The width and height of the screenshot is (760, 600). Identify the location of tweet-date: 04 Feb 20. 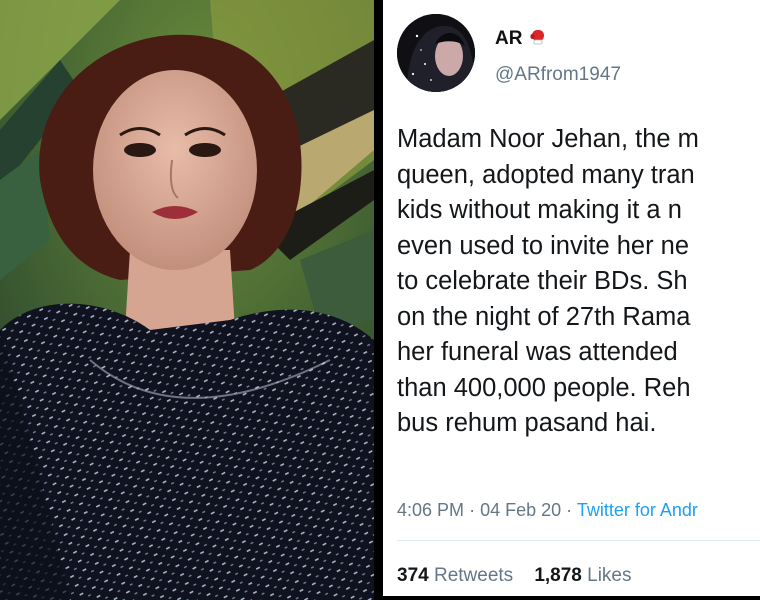
(520, 510).